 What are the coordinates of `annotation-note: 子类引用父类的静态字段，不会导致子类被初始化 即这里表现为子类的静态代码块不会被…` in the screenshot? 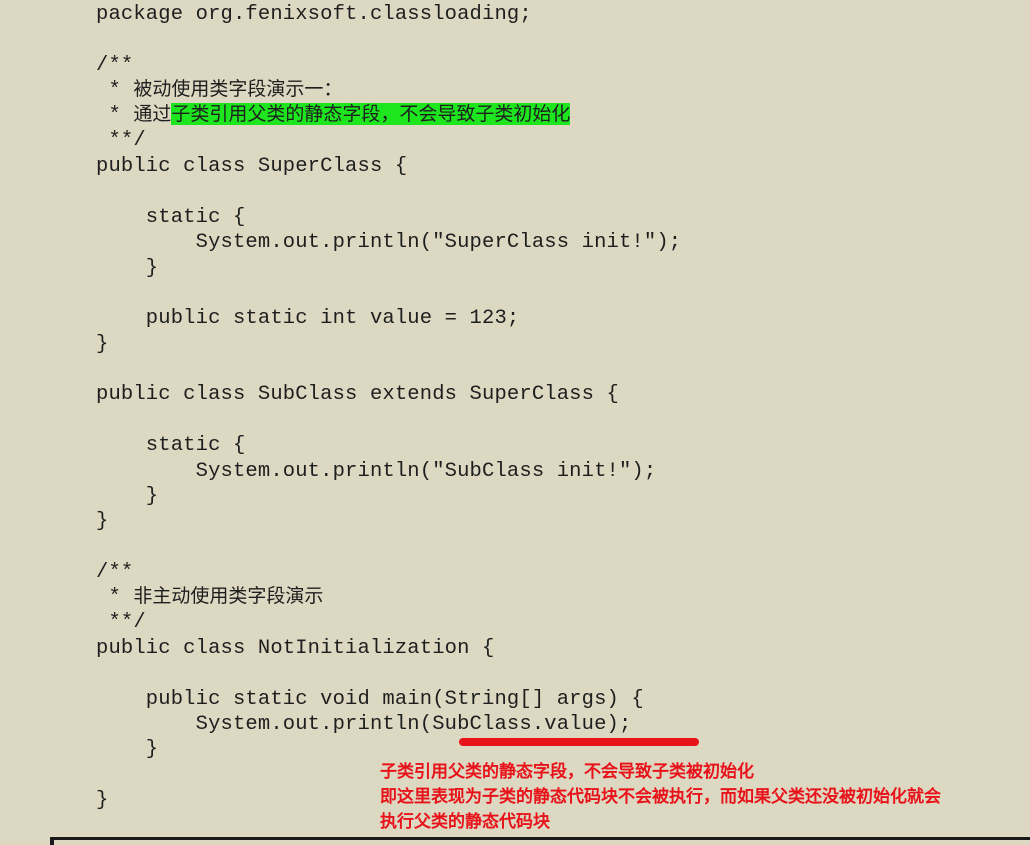 It's located at (660, 797).